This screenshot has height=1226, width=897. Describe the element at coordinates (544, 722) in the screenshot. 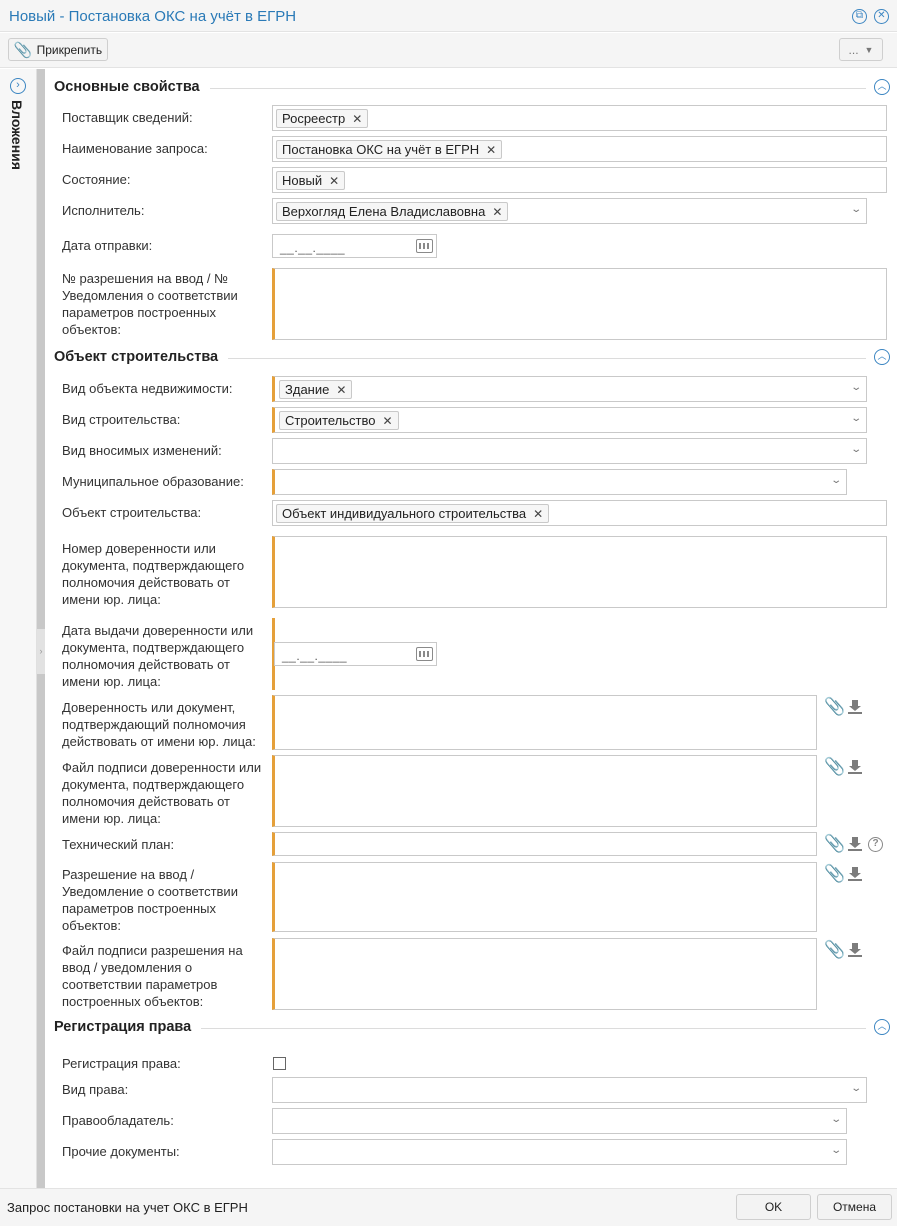

I see `poa-doc-file` at that location.